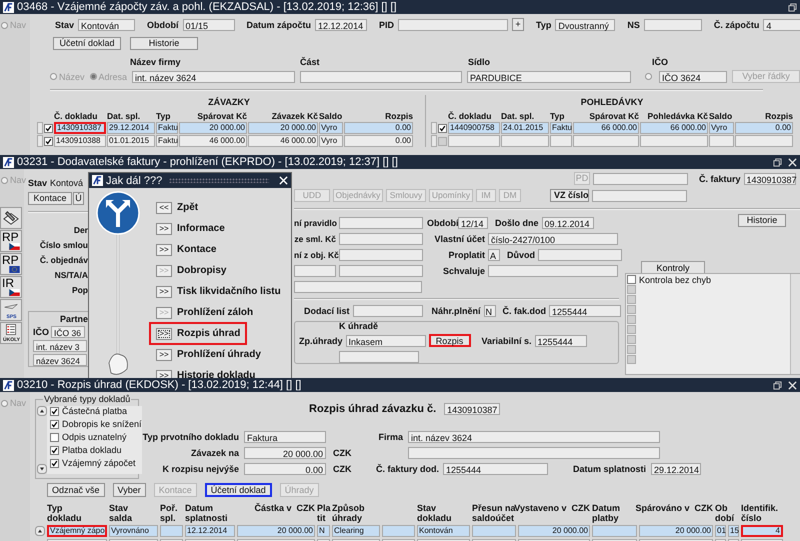 The image size is (800, 541). Describe the element at coordinates (216, 374) in the screenshot. I see `menu-option-label: Historie dokladu` at that location.